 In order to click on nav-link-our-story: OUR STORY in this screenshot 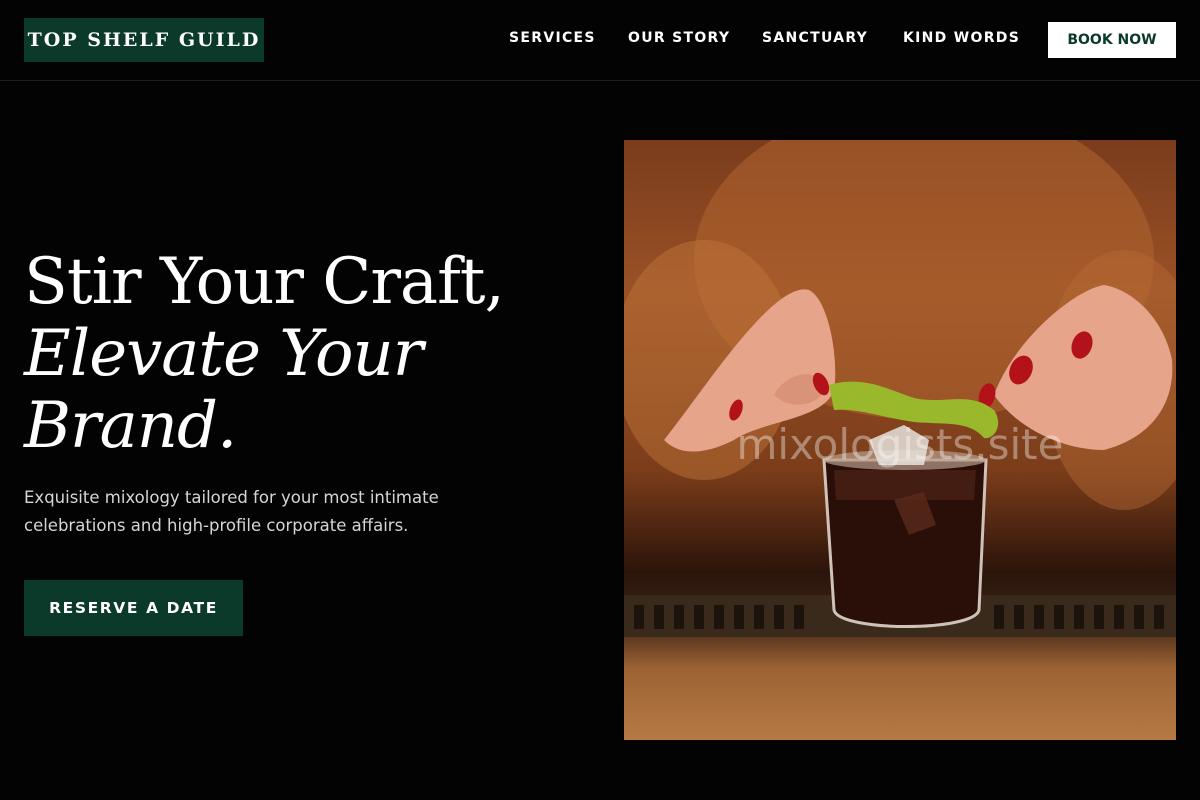, I will do `click(679, 38)`.